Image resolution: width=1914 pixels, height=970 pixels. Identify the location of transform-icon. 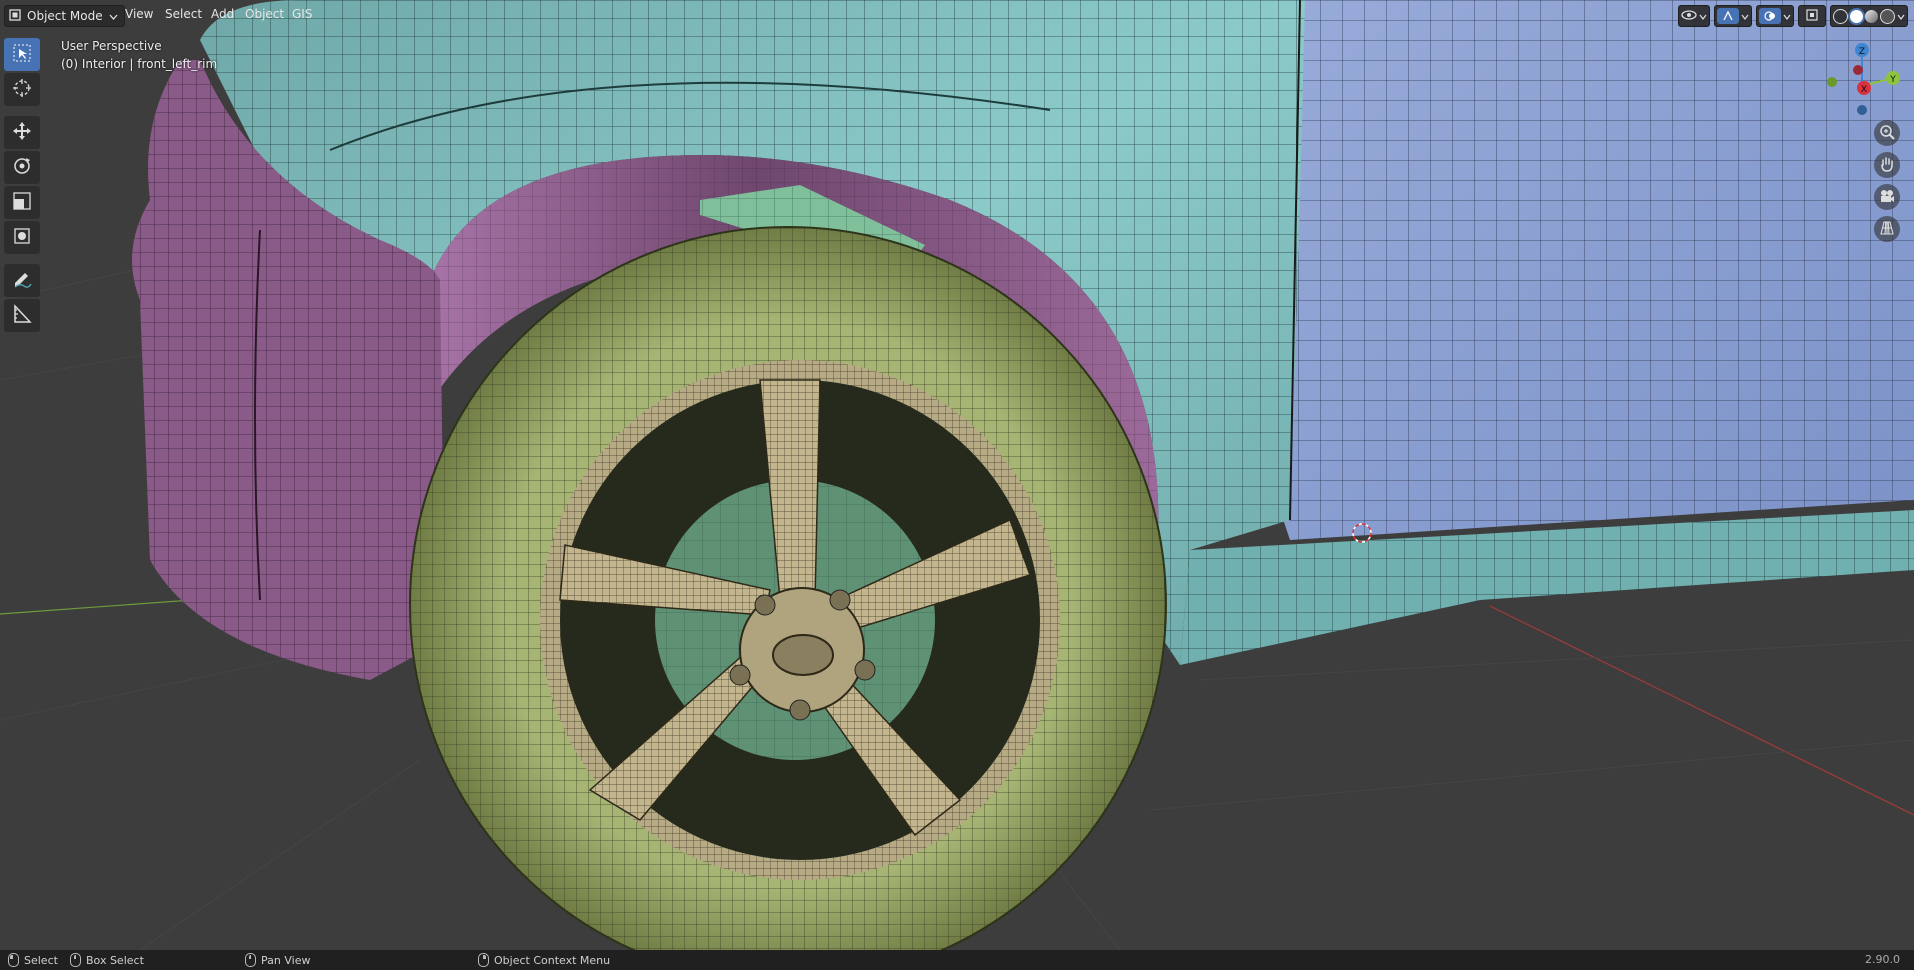
(22, 237).